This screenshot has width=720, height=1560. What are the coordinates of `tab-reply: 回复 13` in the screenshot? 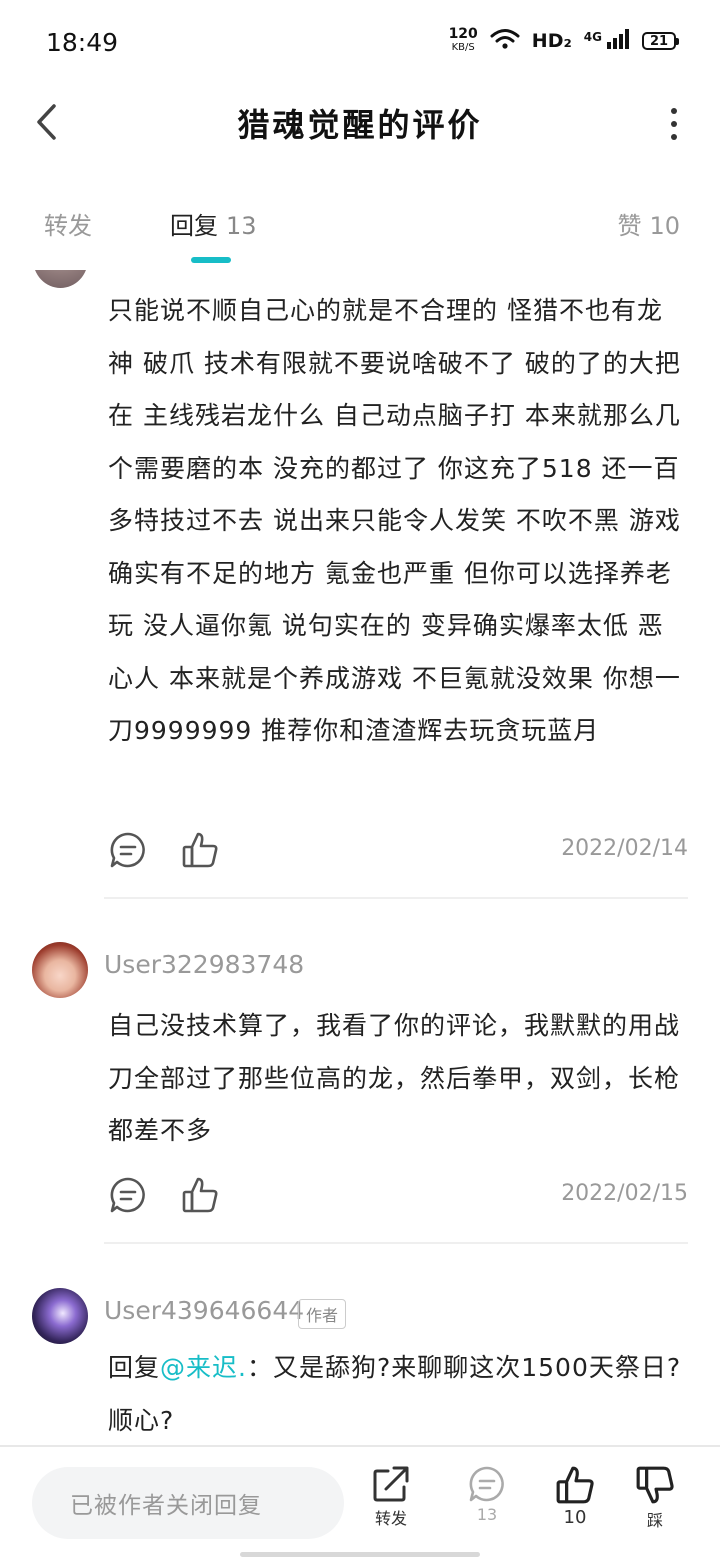 It's located at (213, 223).